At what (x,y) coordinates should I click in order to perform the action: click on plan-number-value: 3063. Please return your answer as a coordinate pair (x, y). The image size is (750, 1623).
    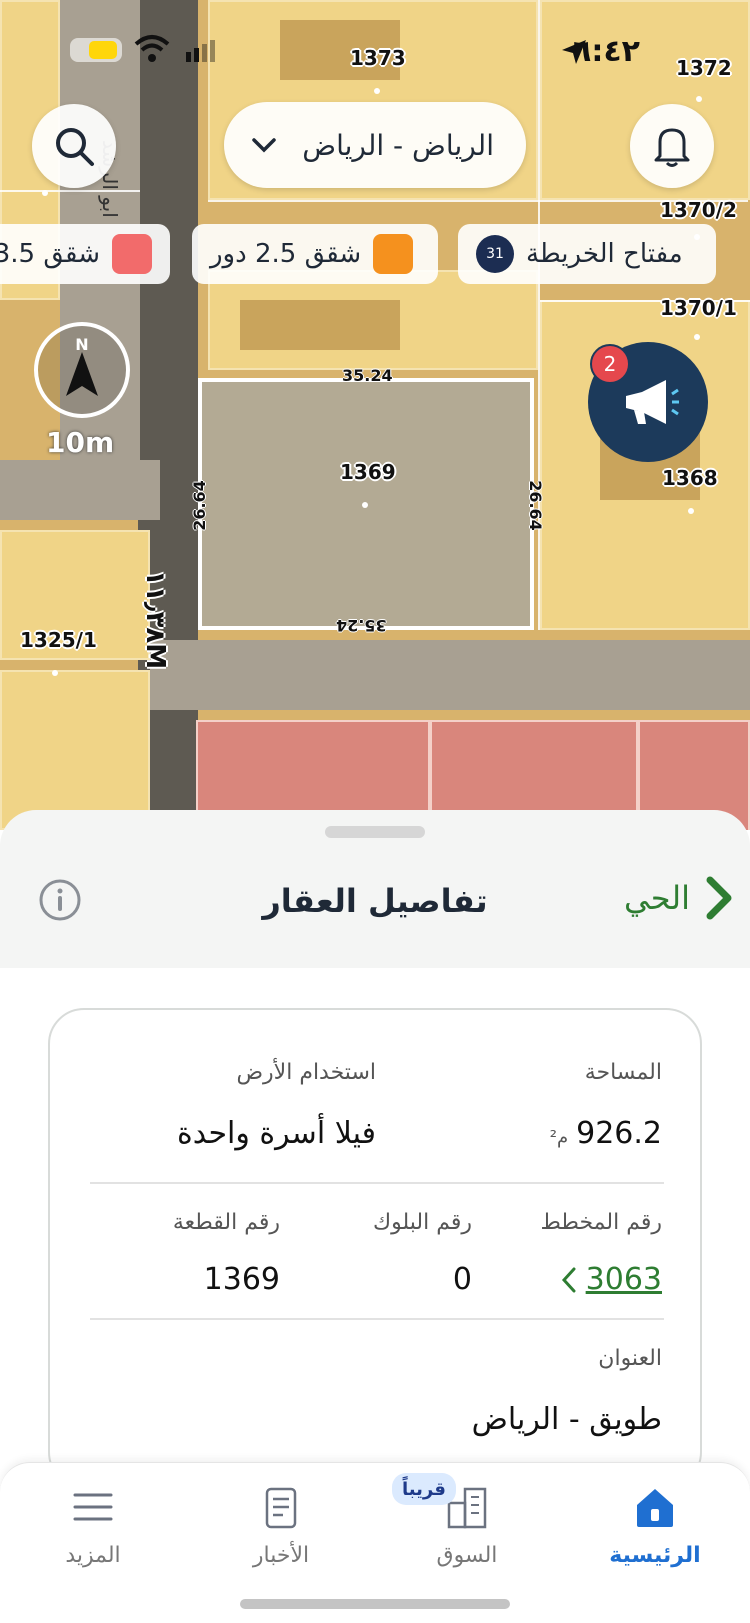
    Looking at the image, I should click on (623, 1279).